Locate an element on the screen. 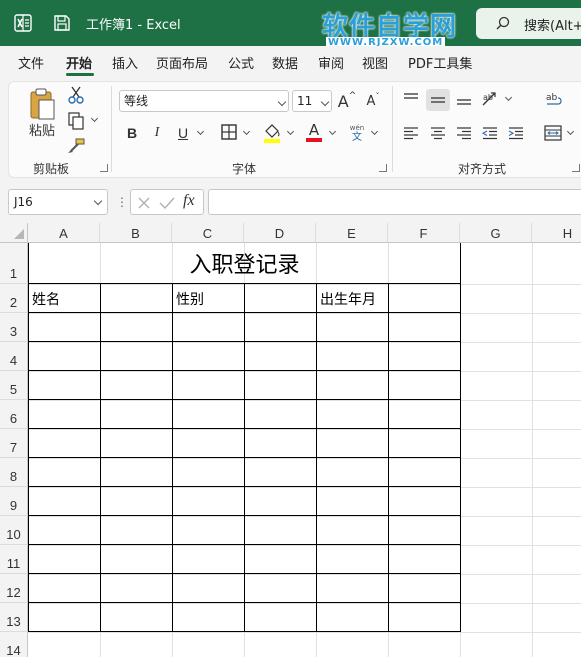 Image resolution: width=581 pixels, height=657 pixels. tab-home: 开始 is located at coordinates (79, 62).